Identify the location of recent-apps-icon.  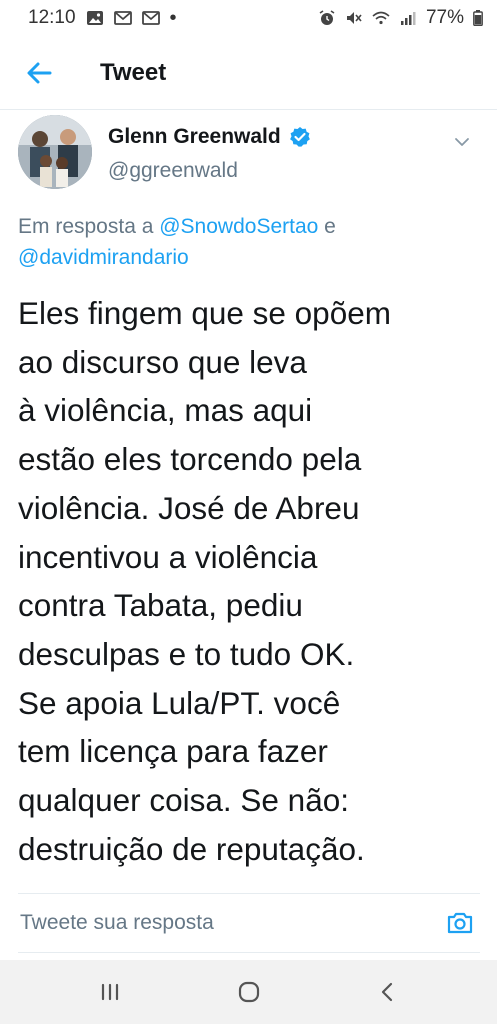
(109, 992).